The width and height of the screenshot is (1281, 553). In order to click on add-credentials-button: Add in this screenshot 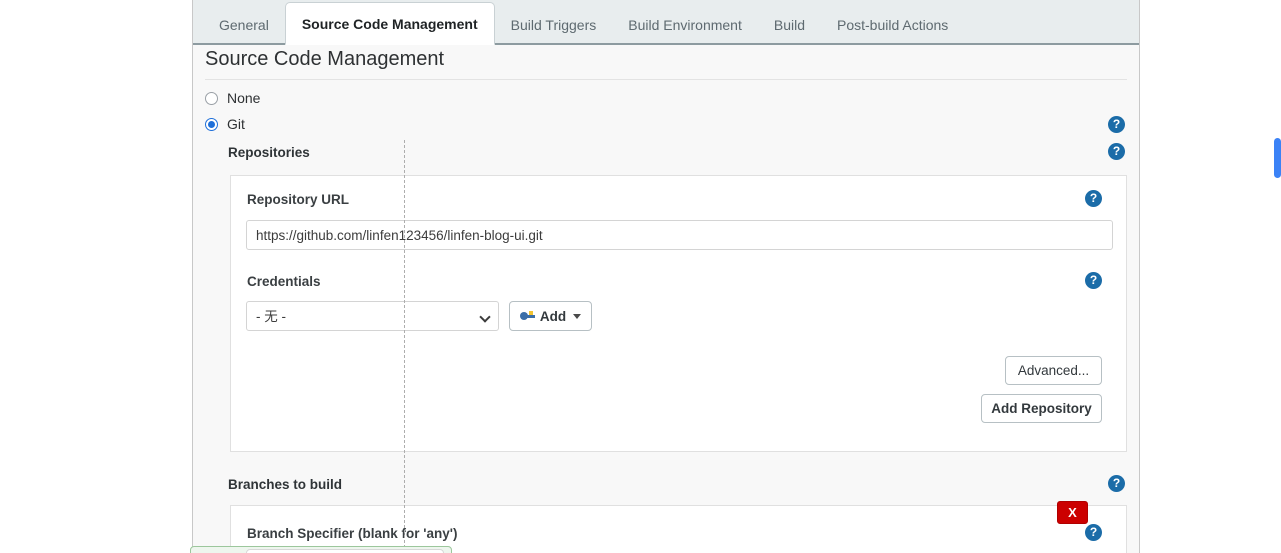, I will do `click(550, 316)`.